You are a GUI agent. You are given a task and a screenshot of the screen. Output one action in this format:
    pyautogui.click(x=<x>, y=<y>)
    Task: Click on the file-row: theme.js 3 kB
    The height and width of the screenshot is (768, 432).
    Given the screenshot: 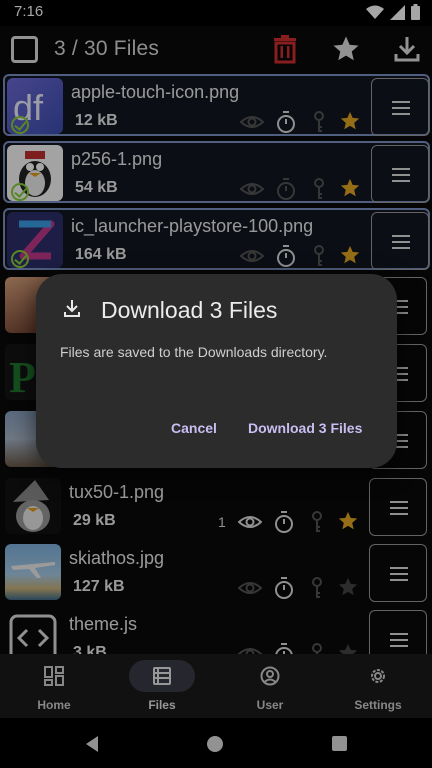 What is the action you would take?
    pyautogui.click(x=216, y=631)
    